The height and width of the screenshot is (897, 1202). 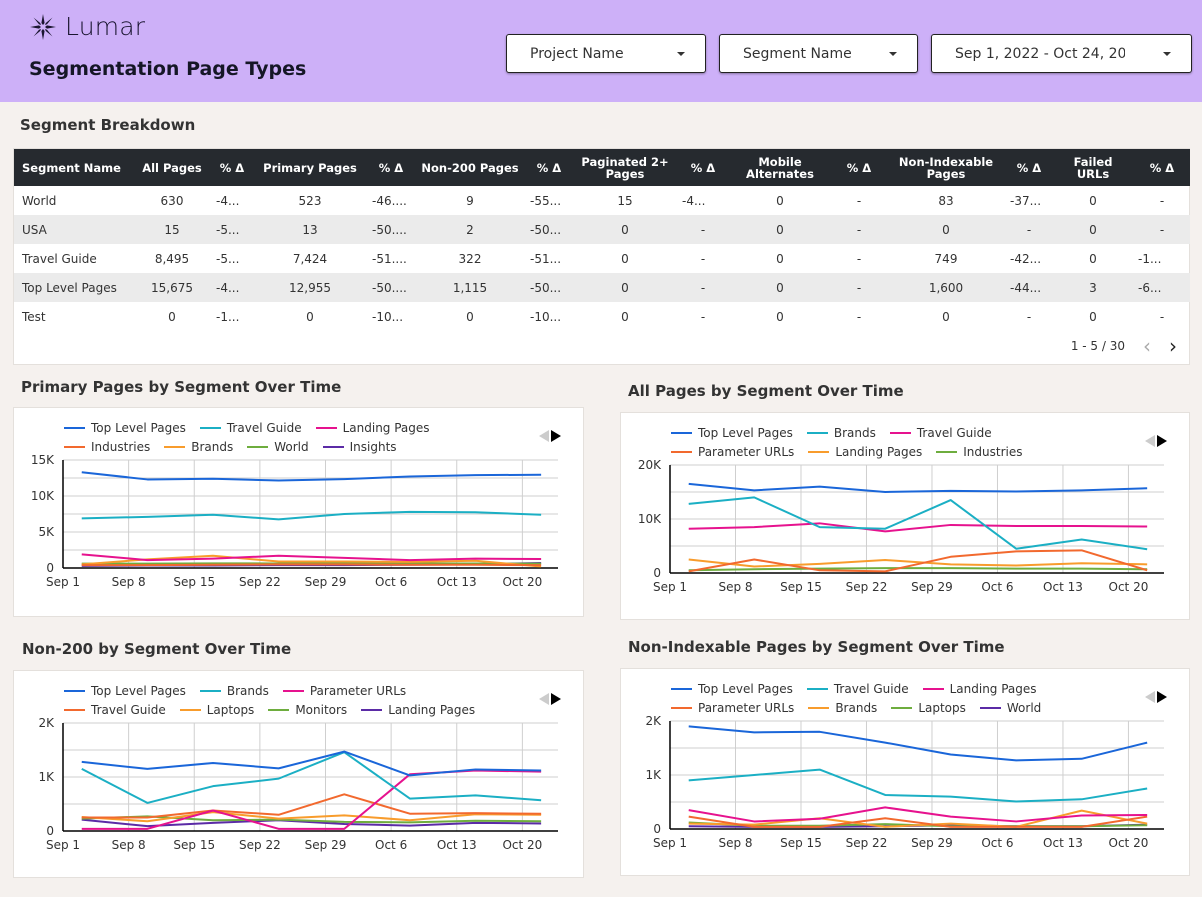 I want to click on table-cell: 1,115, so click(x=470, y=287).